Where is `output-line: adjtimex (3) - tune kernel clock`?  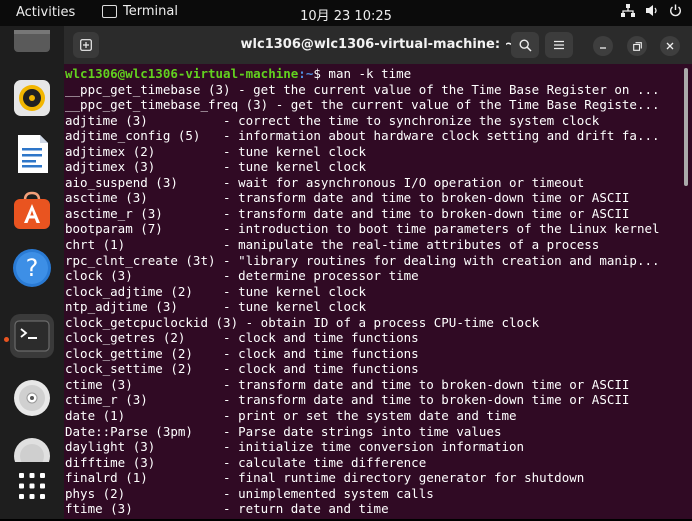 output-line: adjtimex (3) - tune kernel clock is located at coordinates (216, 167).